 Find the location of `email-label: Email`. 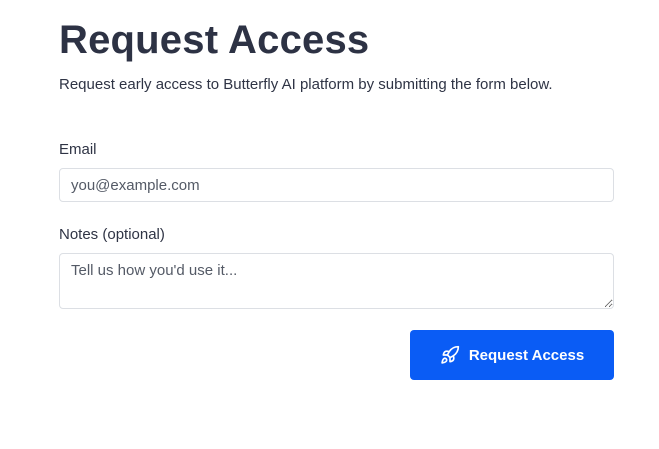

email-label: Email is located at coordinates (78, 149).